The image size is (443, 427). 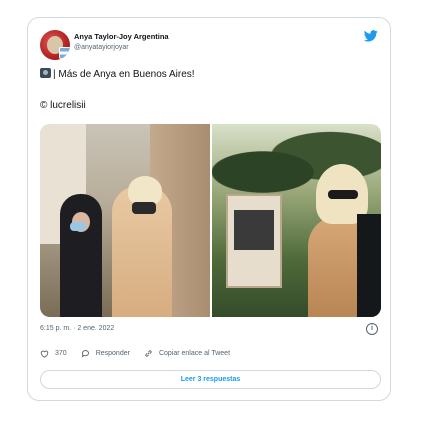 What do you see at coordinates (61, 353) in the screenshot?
I see `like-count: 370` at bounding box center [61, 353].